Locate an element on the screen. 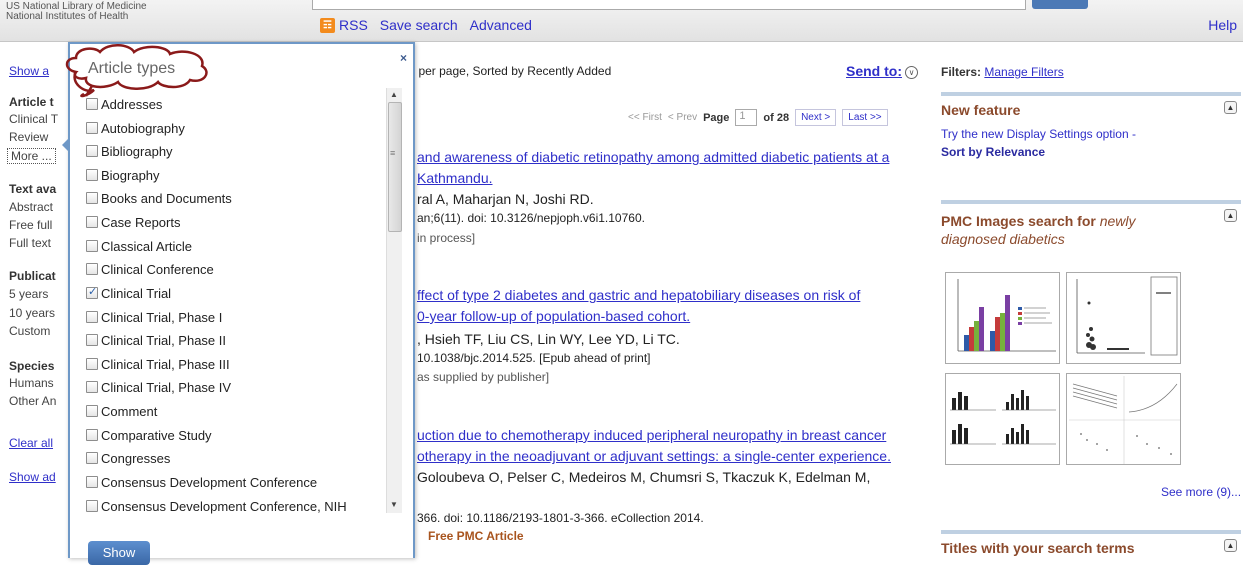  free-pmc-article-link: Free PMC Article is located at coordinates (476, 536).